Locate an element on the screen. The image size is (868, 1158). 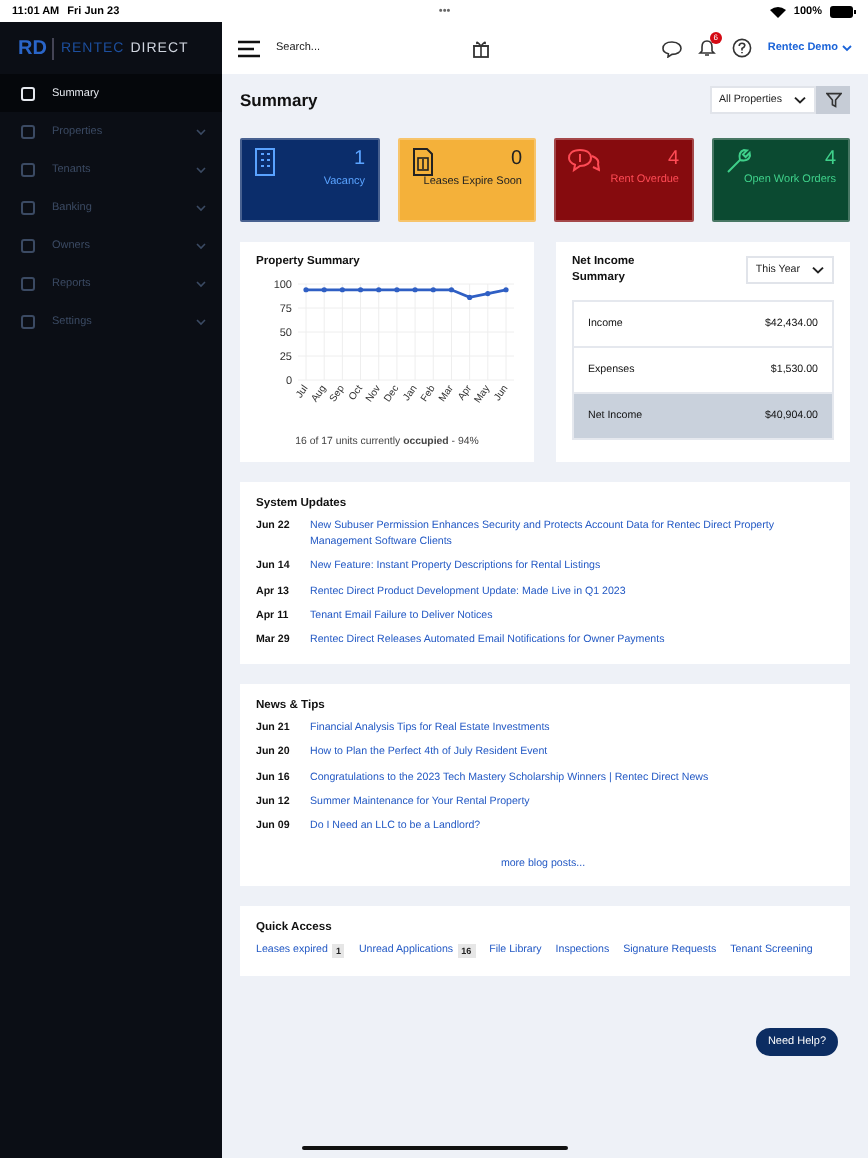
tile-count: 0 is located at coordinates (516, 159).